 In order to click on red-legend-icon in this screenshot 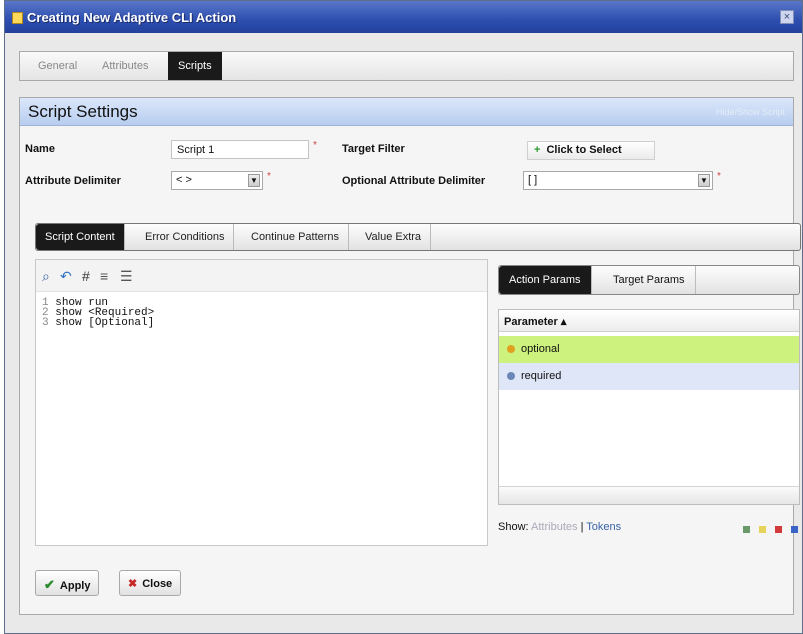, I will do `click(778, 529)`.